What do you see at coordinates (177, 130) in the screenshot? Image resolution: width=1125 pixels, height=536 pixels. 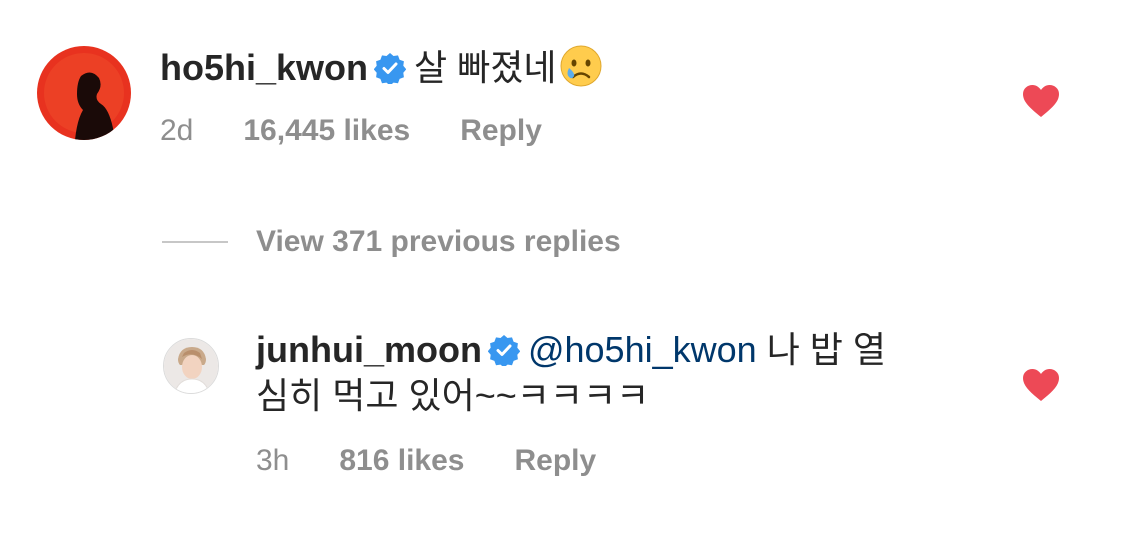 I see `timestamp: 2d` at bounding box center [177, 130].